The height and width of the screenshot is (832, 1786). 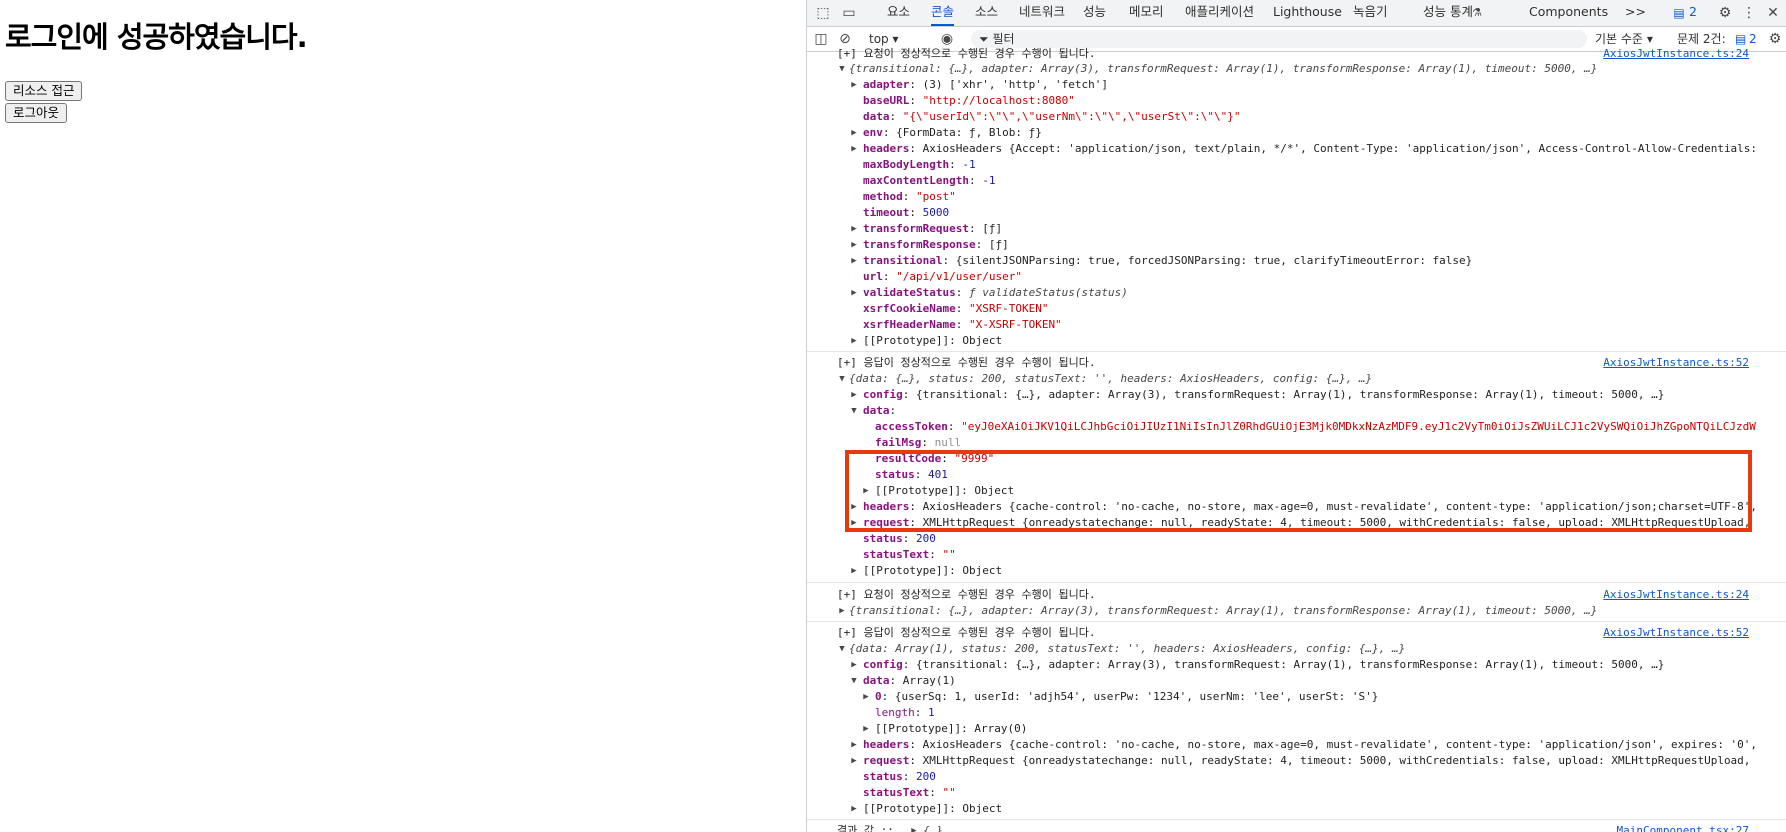 I want to click on console-message: 결과 값 :: ▶ {…} MainComponent.tsx:27, so click(x=1296, y=827).